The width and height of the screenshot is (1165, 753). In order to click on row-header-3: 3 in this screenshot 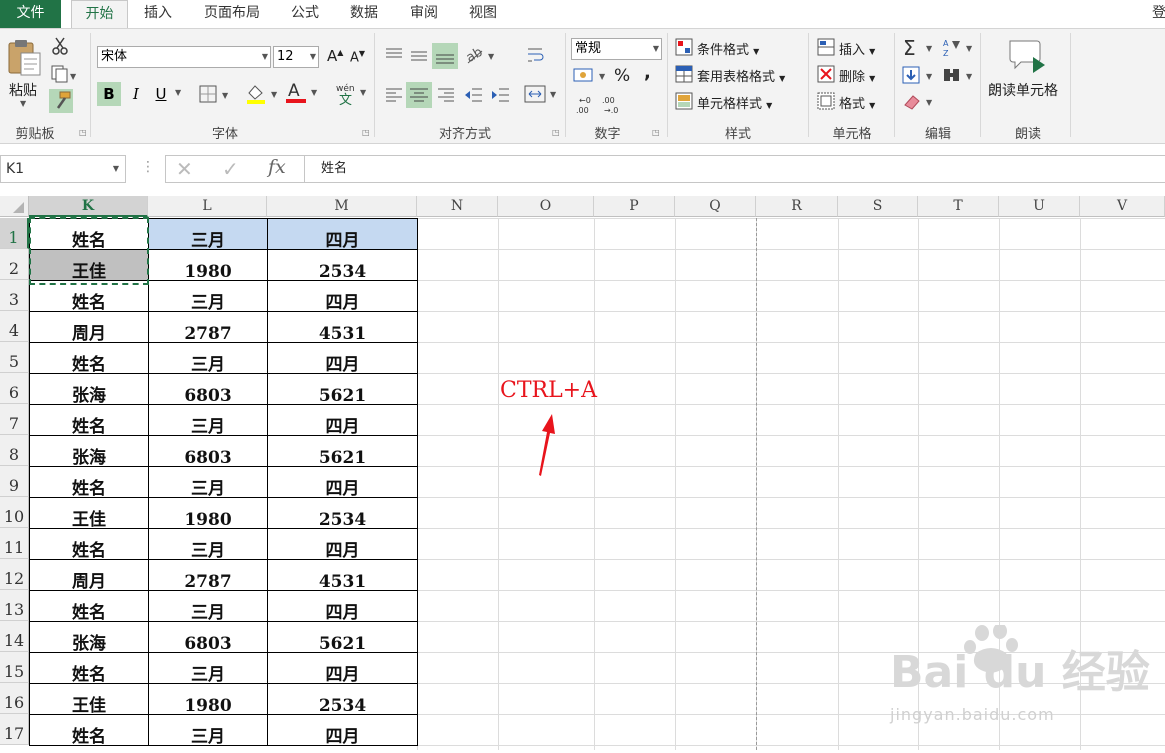, I will do `click(14, 295)`.